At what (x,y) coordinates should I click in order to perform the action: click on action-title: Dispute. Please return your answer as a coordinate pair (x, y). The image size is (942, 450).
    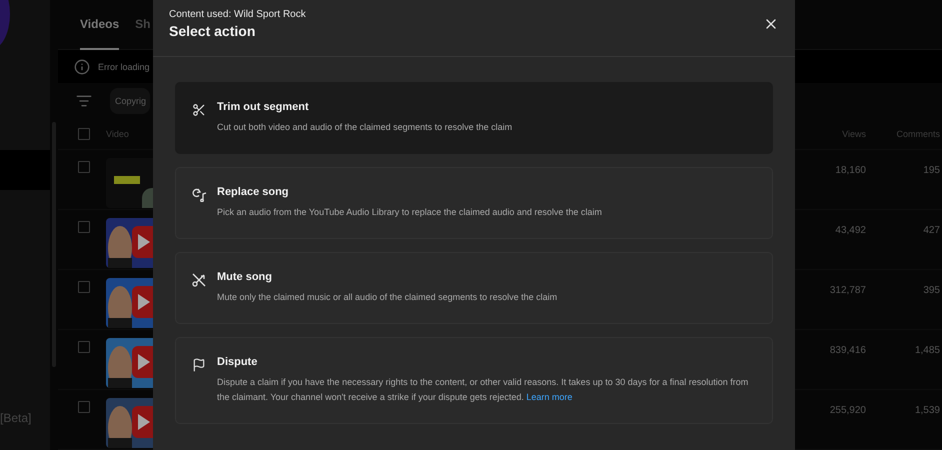
    Looking at the image, I should click on (237, 362).